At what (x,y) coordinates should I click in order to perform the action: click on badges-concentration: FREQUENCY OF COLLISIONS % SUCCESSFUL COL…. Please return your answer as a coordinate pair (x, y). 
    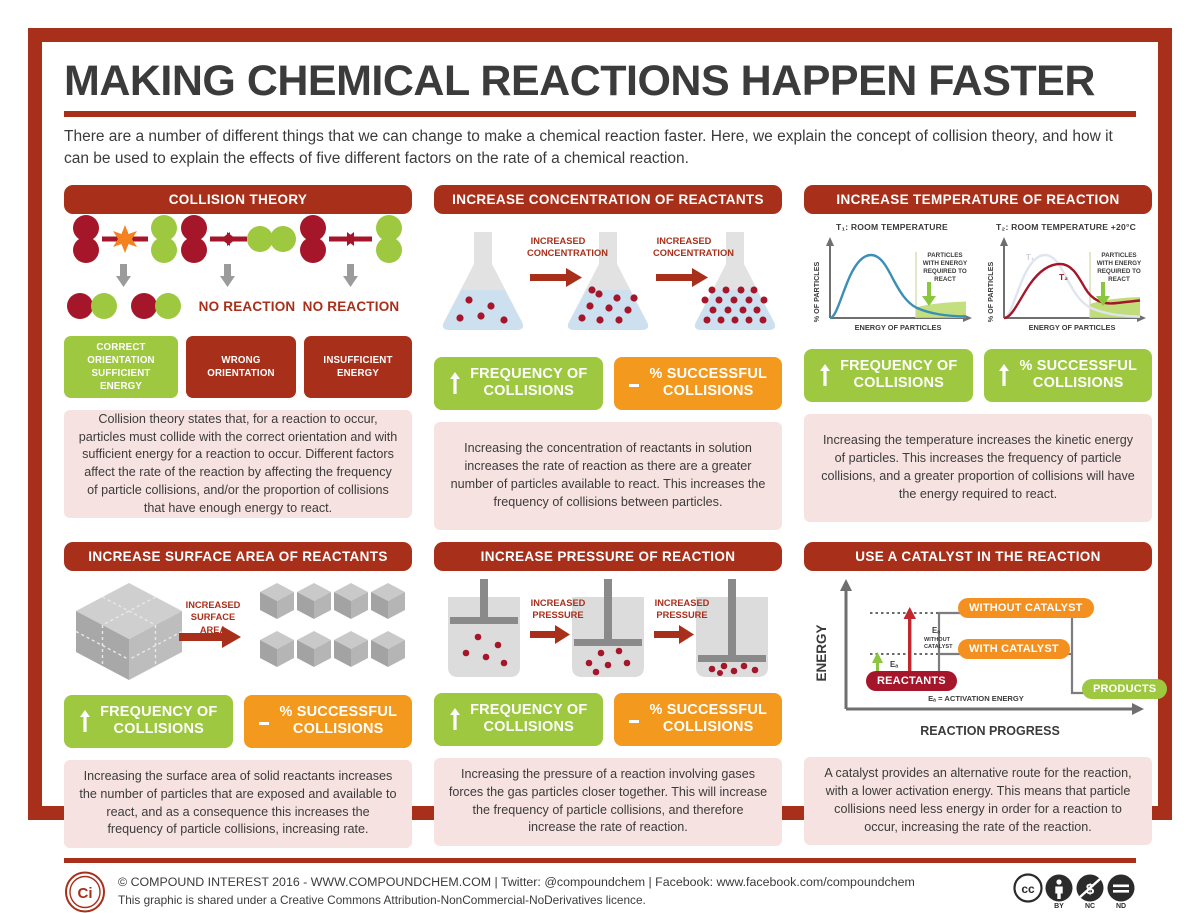
    Looking at the image, I should click on (608, 383).